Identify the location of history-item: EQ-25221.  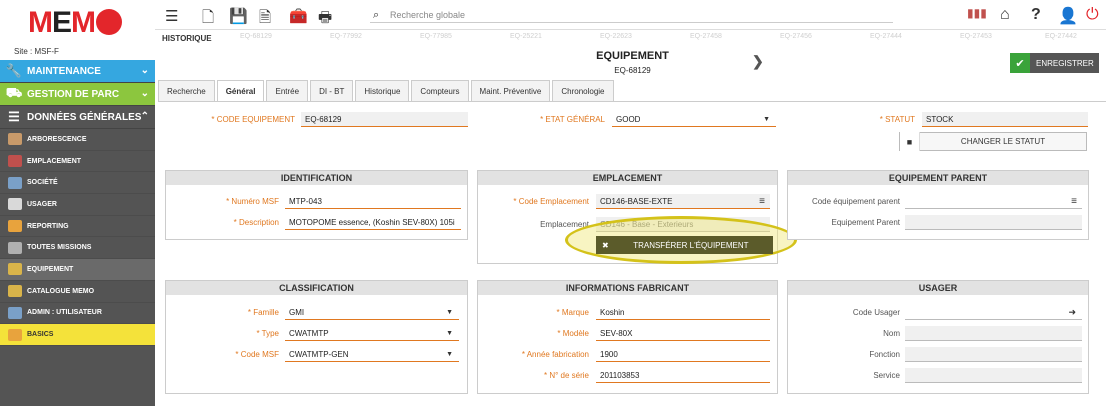
(526, 36).